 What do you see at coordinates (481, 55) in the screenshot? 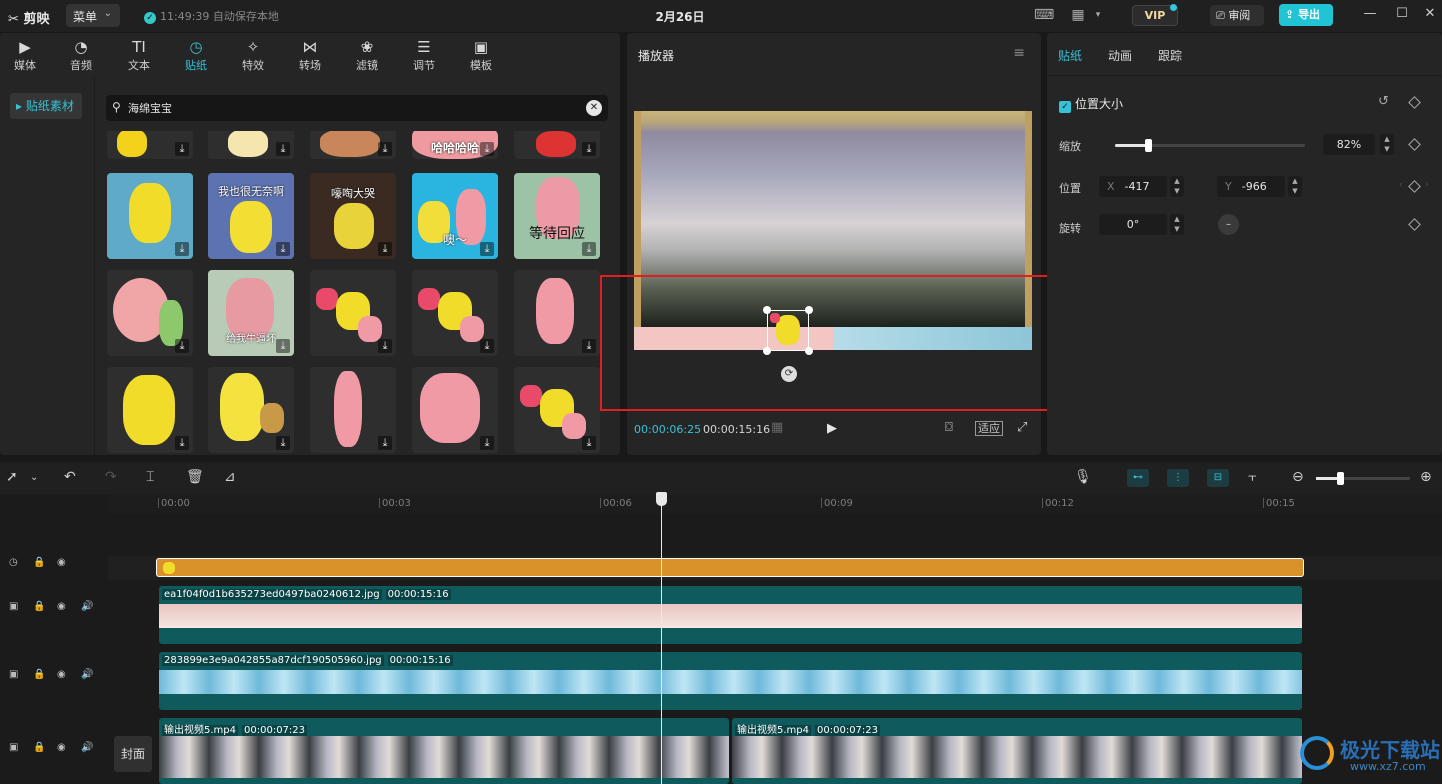
I see `tab-template: ▣ 模板` at bounding box center [481, 55].